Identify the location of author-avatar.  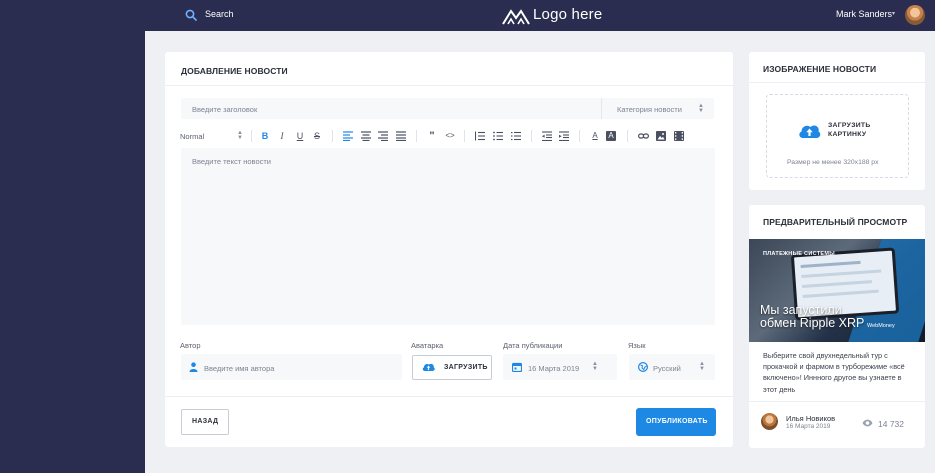
(769, 421).